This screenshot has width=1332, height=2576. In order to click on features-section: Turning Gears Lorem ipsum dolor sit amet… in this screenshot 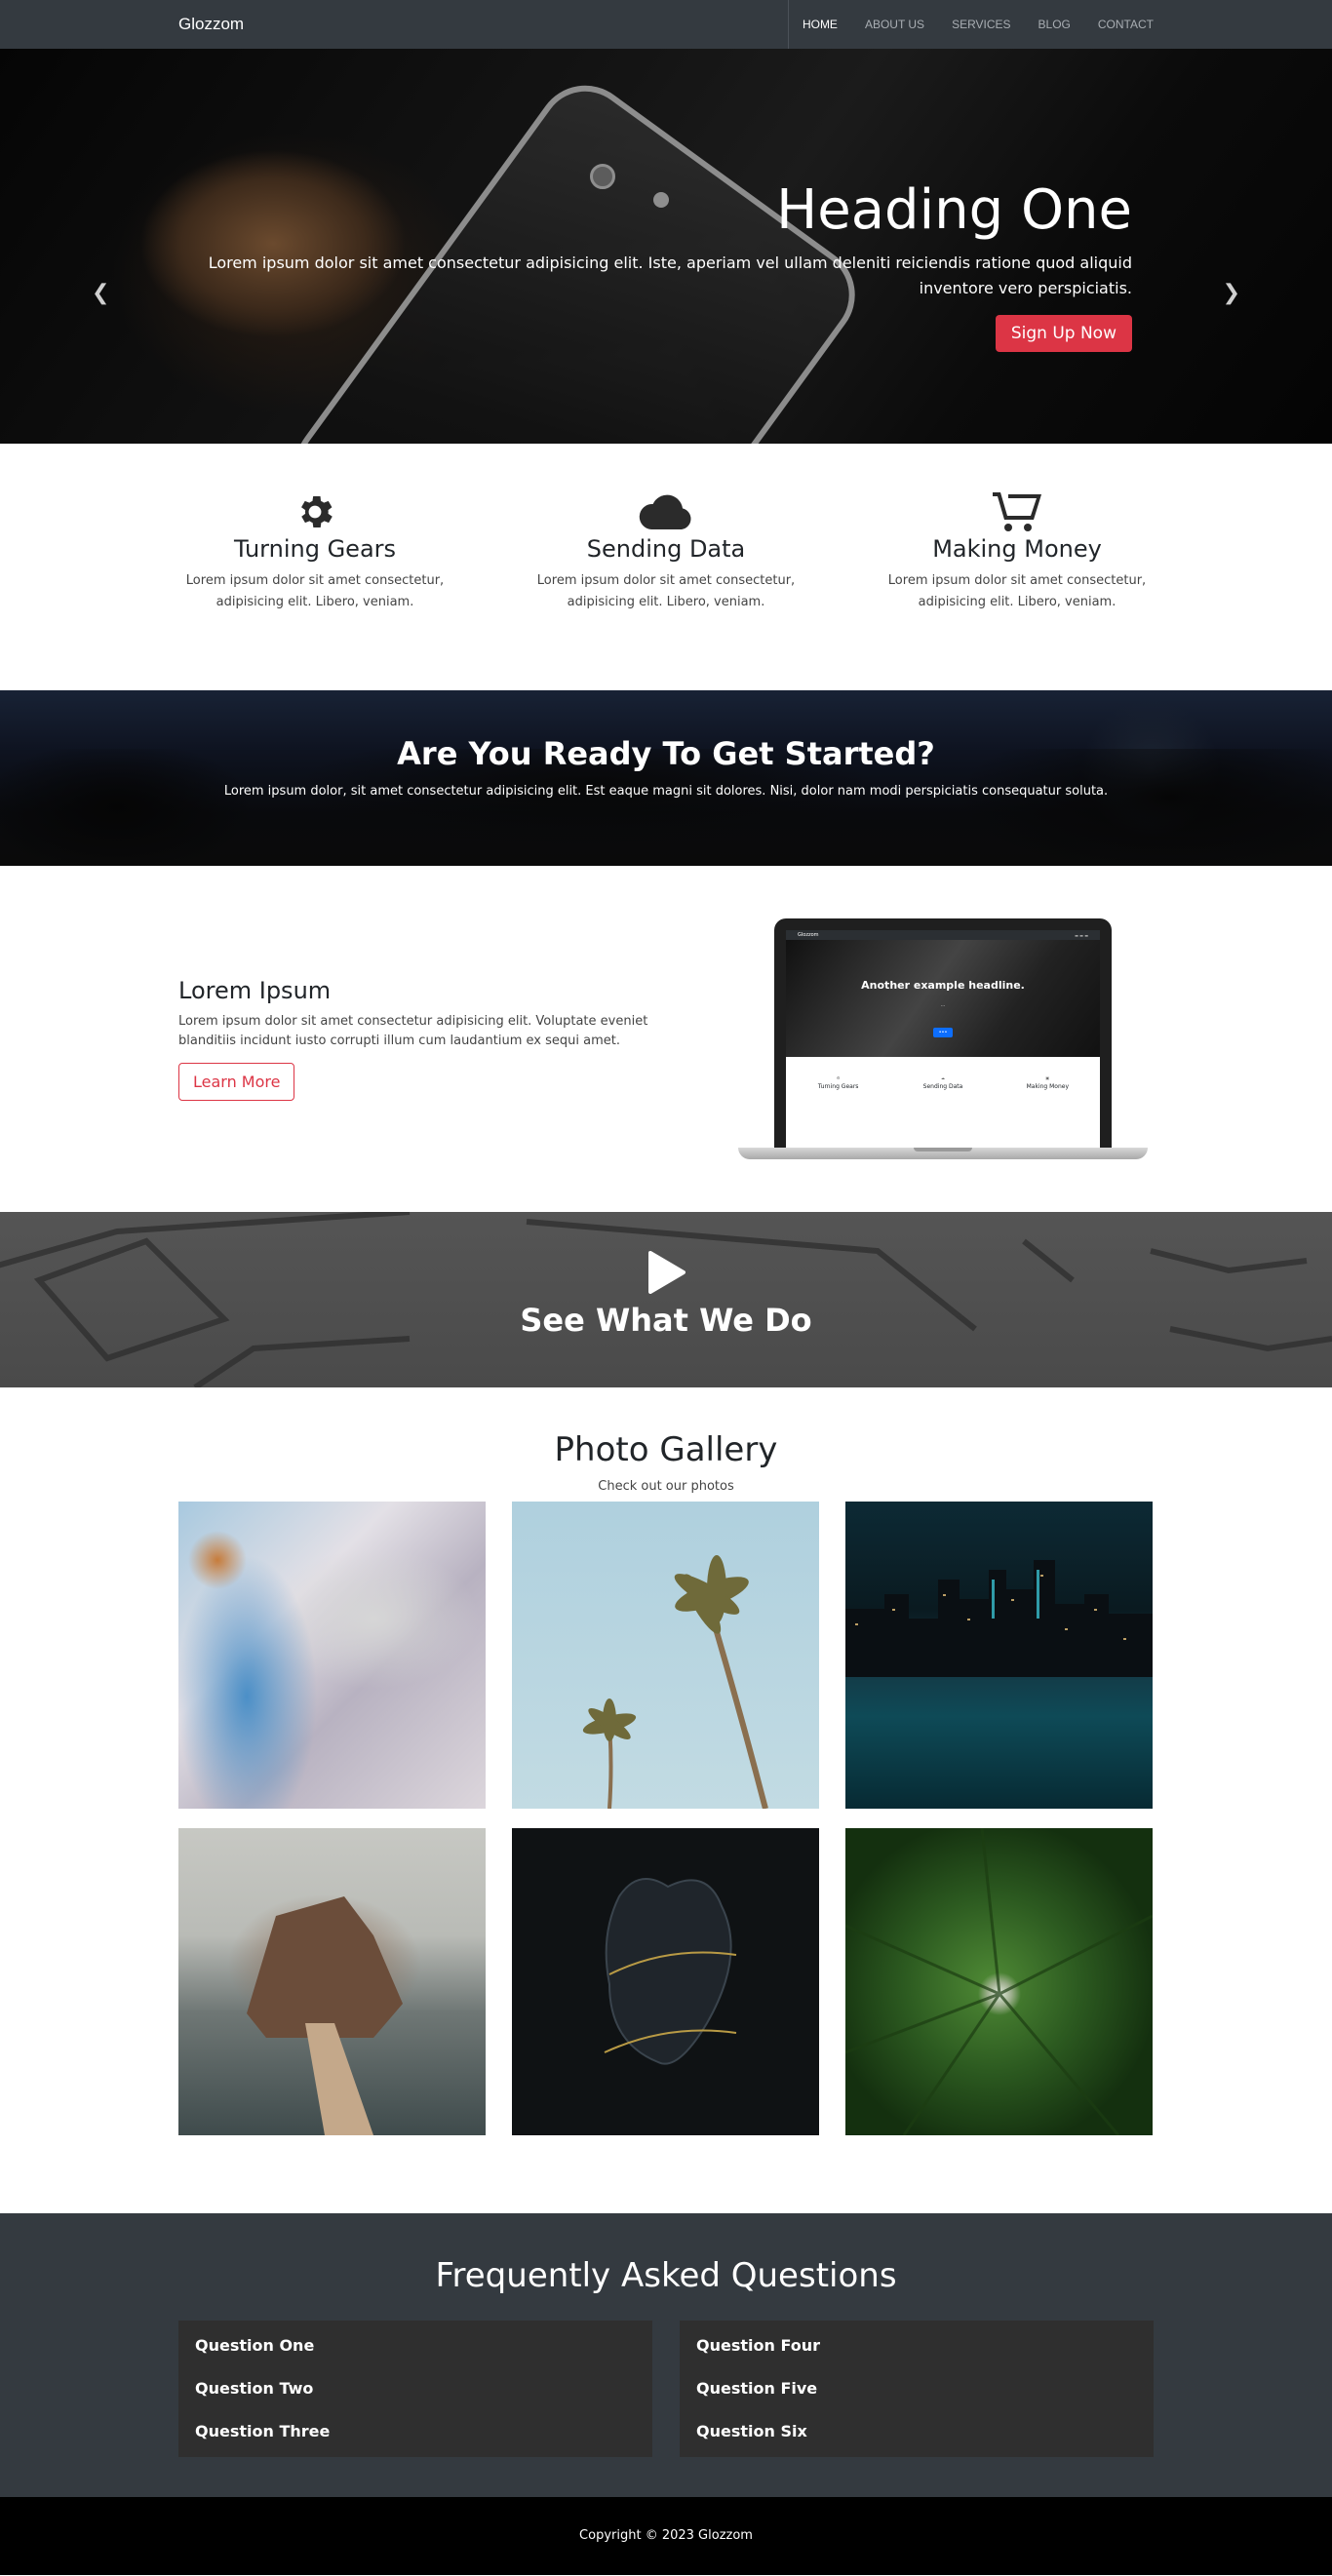, I will do `click(666, 567)`.